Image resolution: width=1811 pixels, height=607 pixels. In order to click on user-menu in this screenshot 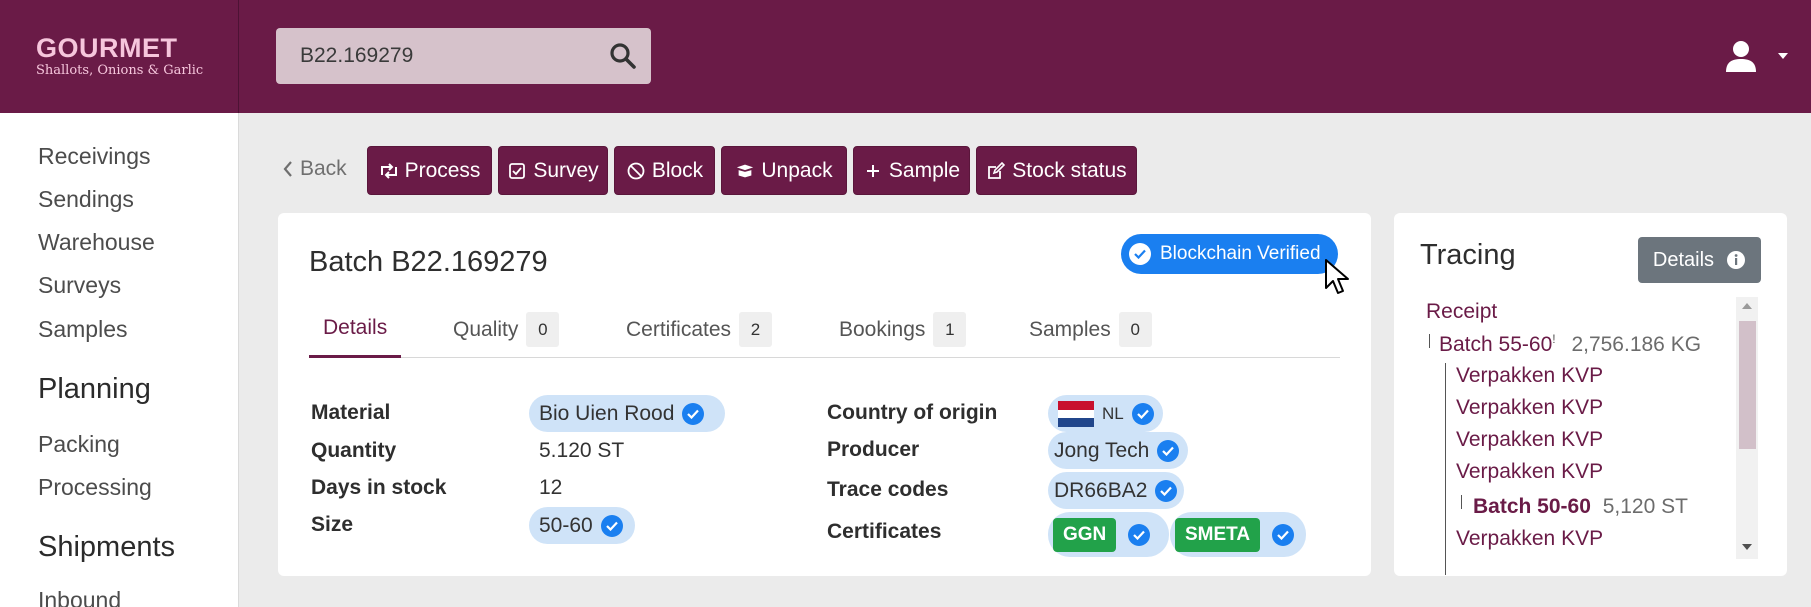, I will do `click(1757, 57)`.